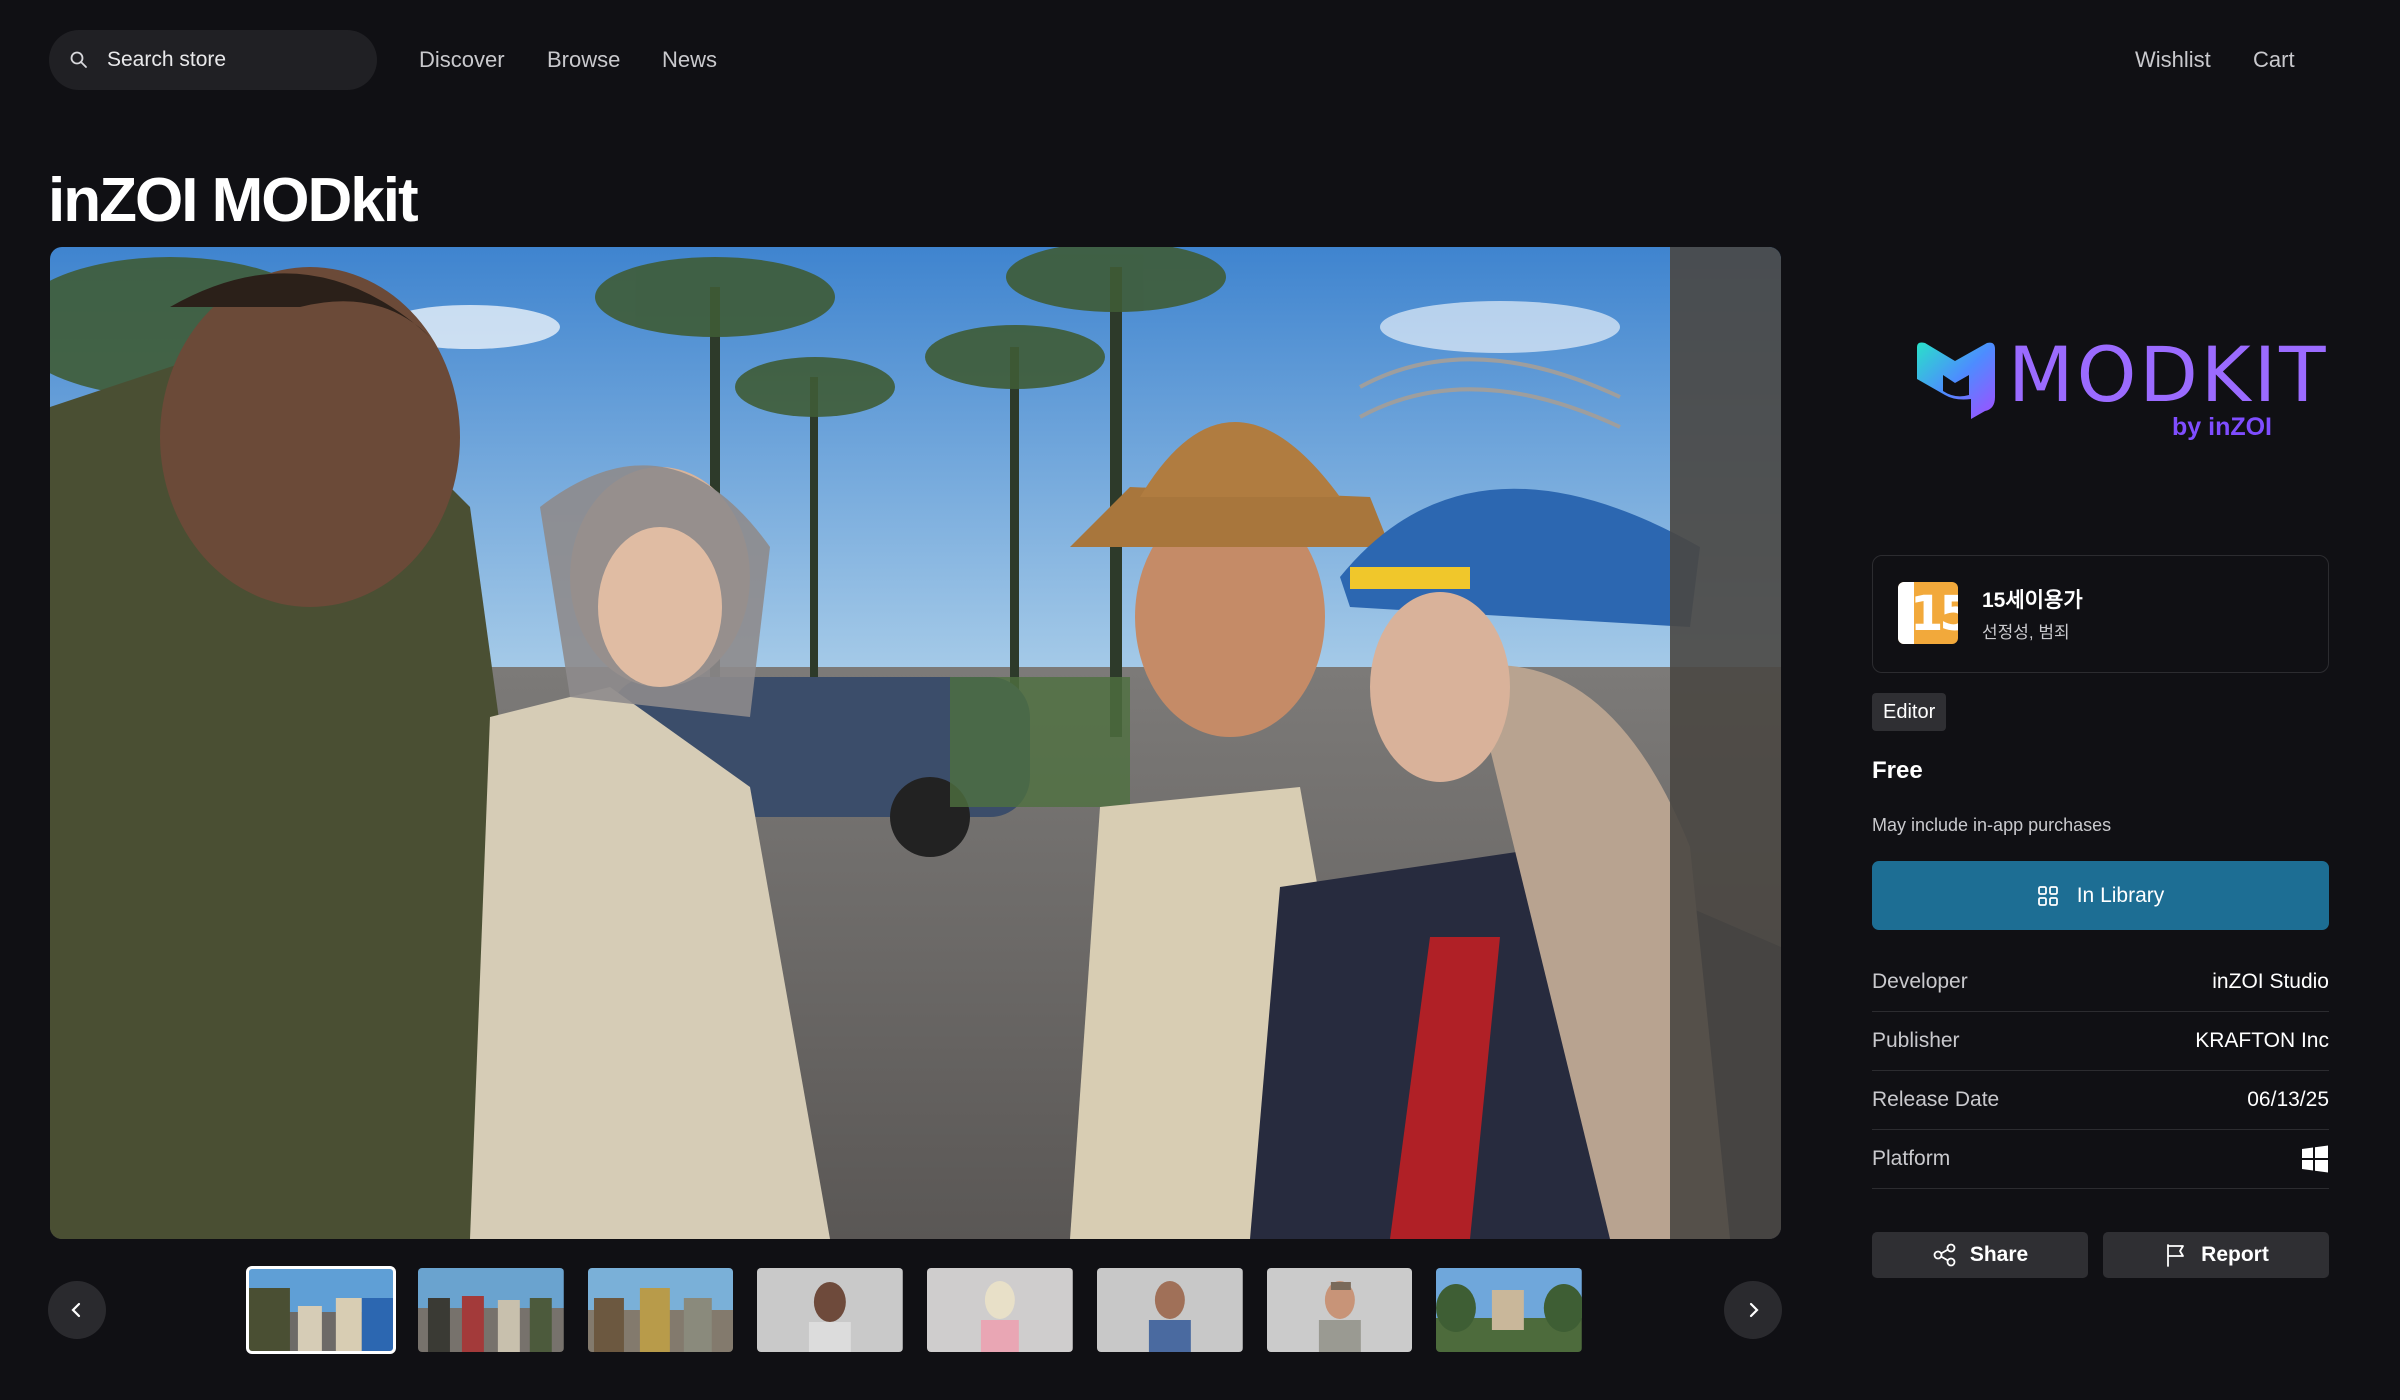 The width and height of the screenshot is (2400, 1400). I want to click on age-rating-badge: 15, so click(1928, 613).